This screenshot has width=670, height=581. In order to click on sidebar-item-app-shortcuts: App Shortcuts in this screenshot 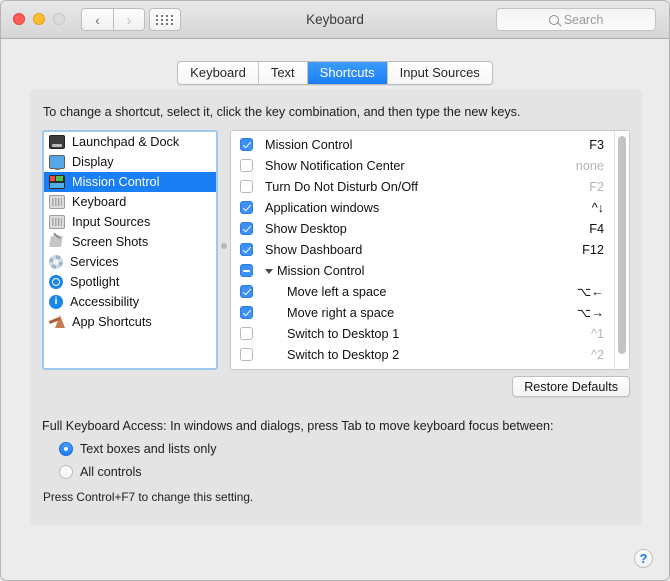, I will do `click(130, 322)`.